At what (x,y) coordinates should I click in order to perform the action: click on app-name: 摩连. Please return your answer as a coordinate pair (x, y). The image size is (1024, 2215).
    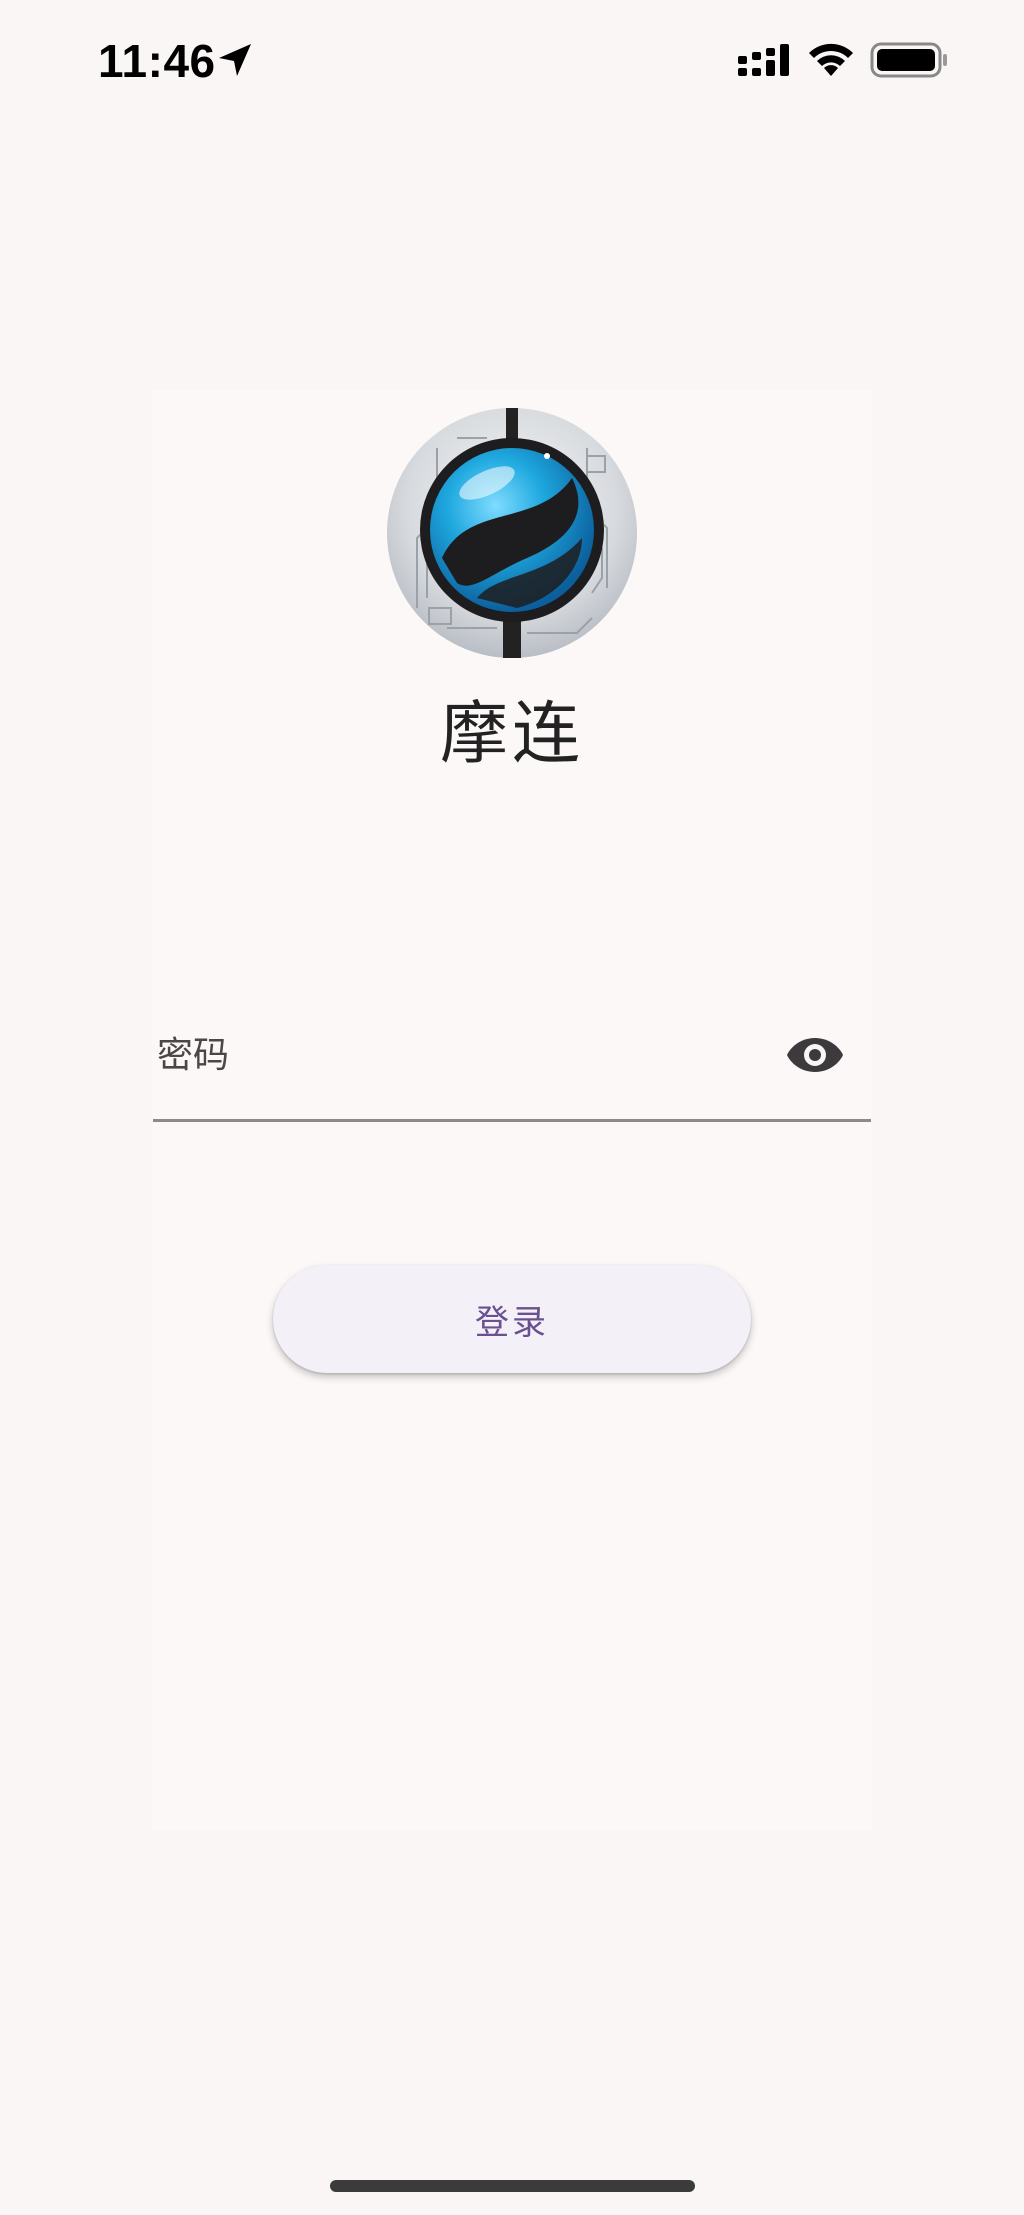
    Looking at the image, I should click on (511, 734).